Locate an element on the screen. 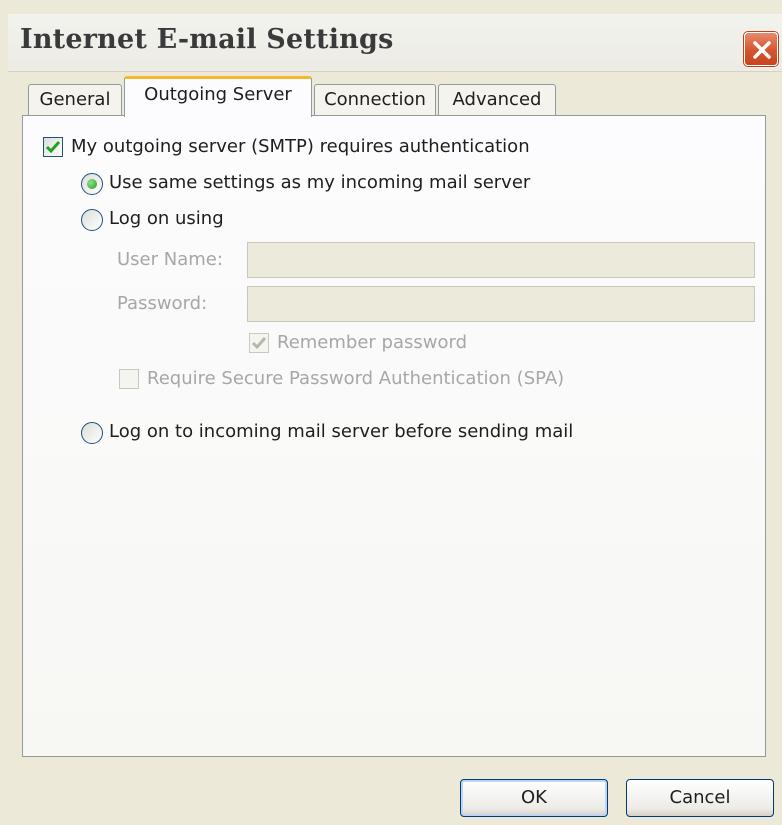 The height and width of the screenshot is (825, 782). log-on-using-radio is located at coordinates (92, 220).